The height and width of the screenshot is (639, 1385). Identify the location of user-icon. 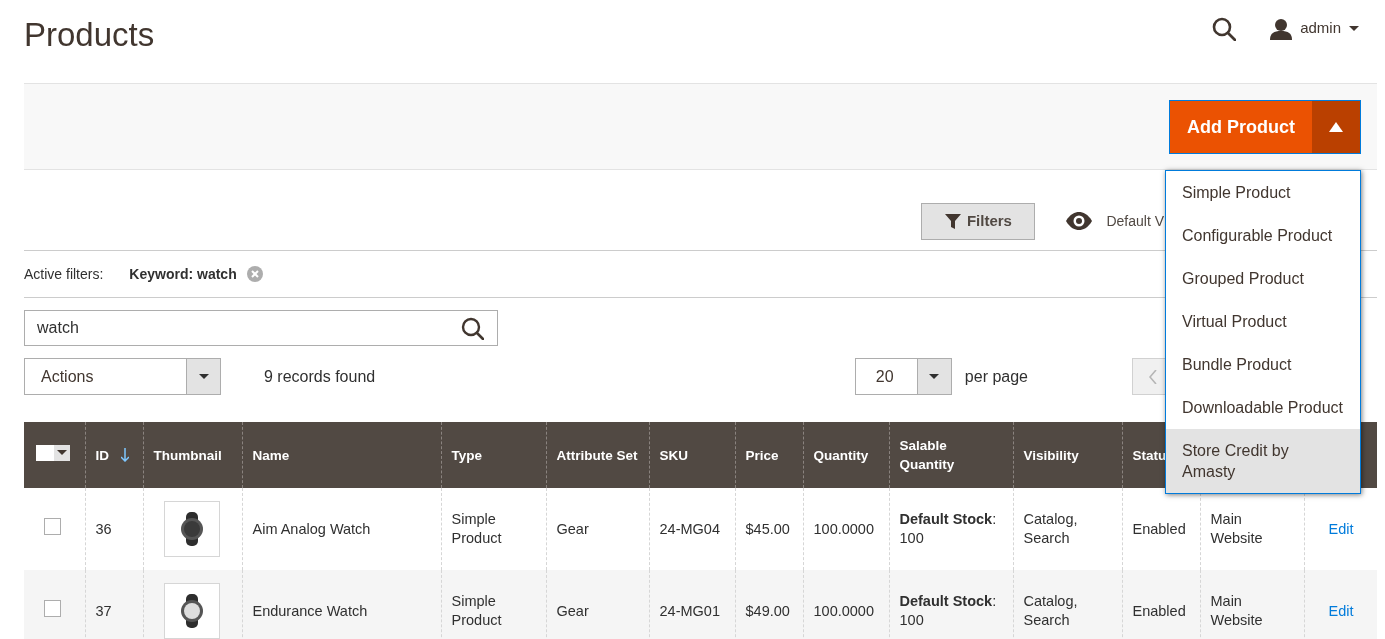
(1281, 28).